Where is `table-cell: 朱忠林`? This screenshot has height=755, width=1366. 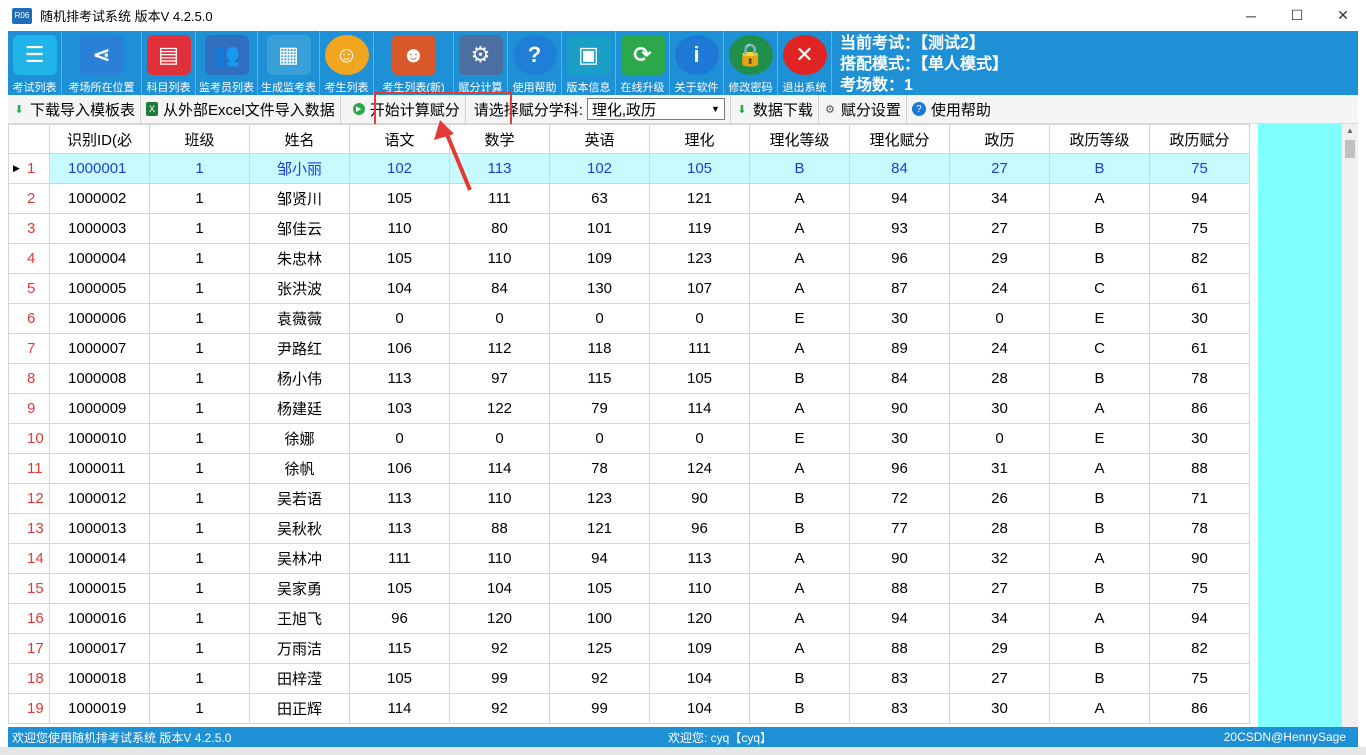
table-cell: 朱忠林 is located at coordinates (299, 258).